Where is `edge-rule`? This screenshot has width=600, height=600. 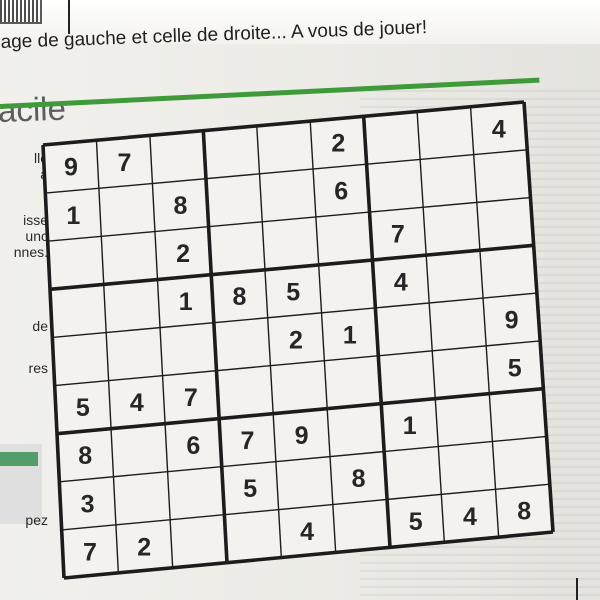
edge-rule is located at coordinates (577, 589).